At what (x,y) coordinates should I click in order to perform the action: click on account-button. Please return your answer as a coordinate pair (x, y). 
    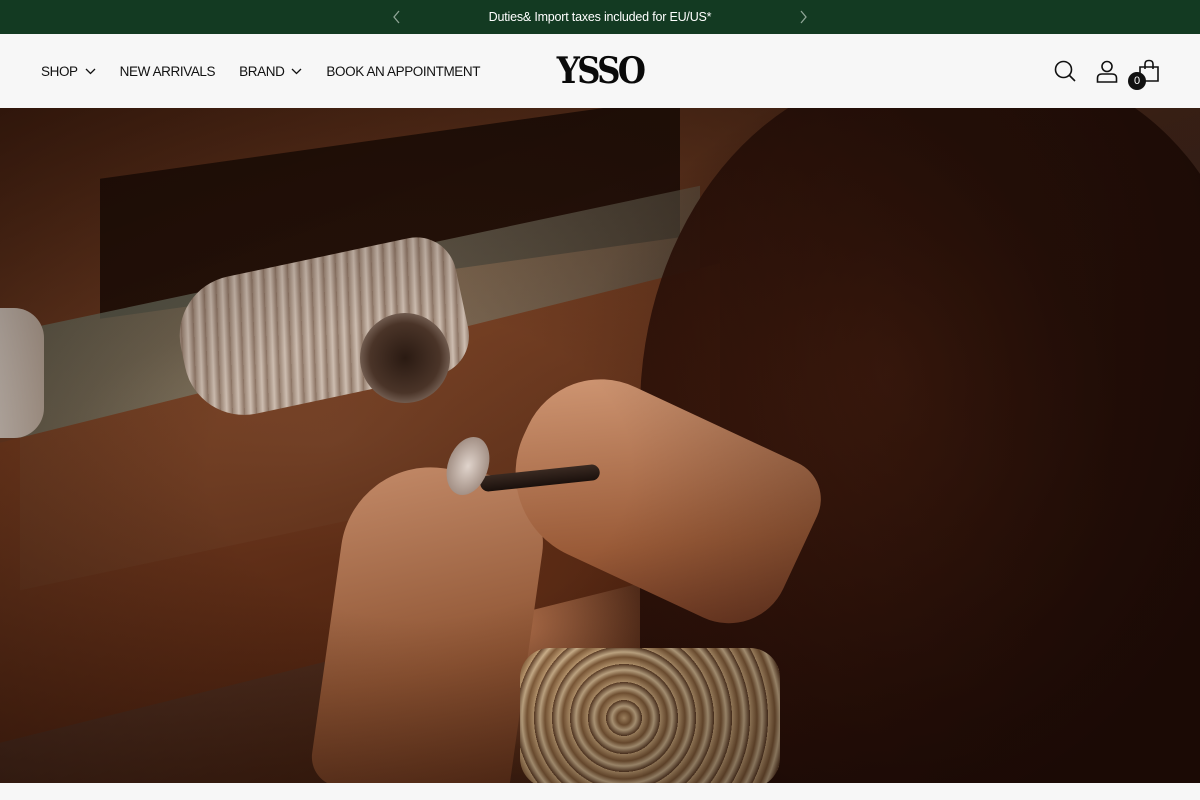
    Looking at the image, I should click on (1107, 71).